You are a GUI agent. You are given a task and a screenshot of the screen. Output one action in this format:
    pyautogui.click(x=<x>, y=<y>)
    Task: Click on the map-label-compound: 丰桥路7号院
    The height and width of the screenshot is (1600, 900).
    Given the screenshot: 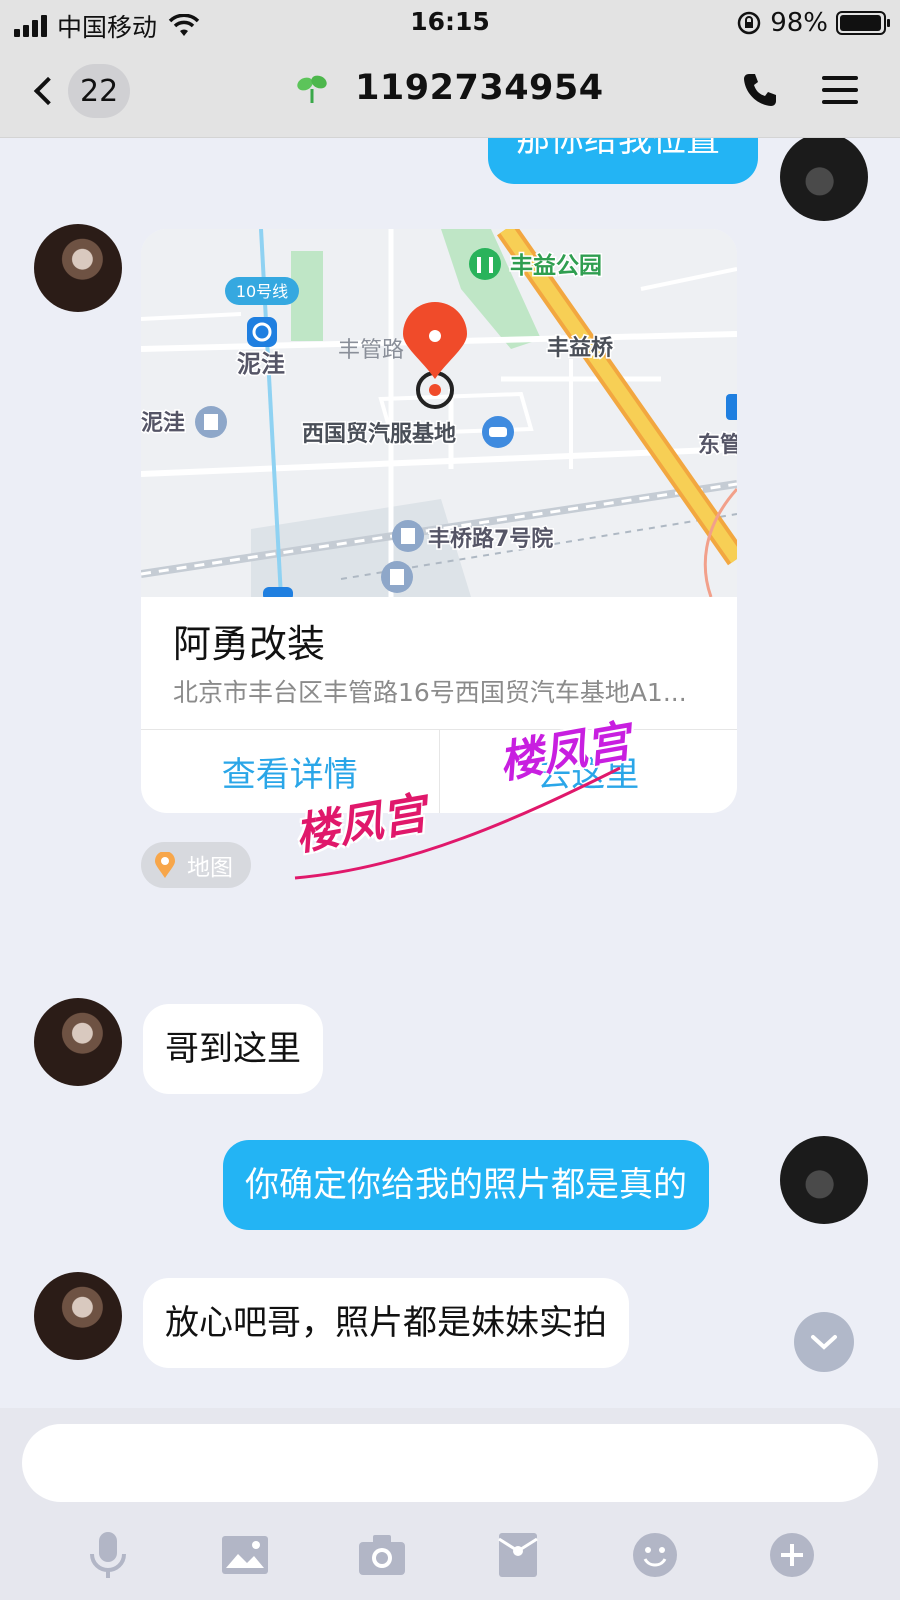 What is the action you would take?
    pyautogui.click(x=490, y=539)
    